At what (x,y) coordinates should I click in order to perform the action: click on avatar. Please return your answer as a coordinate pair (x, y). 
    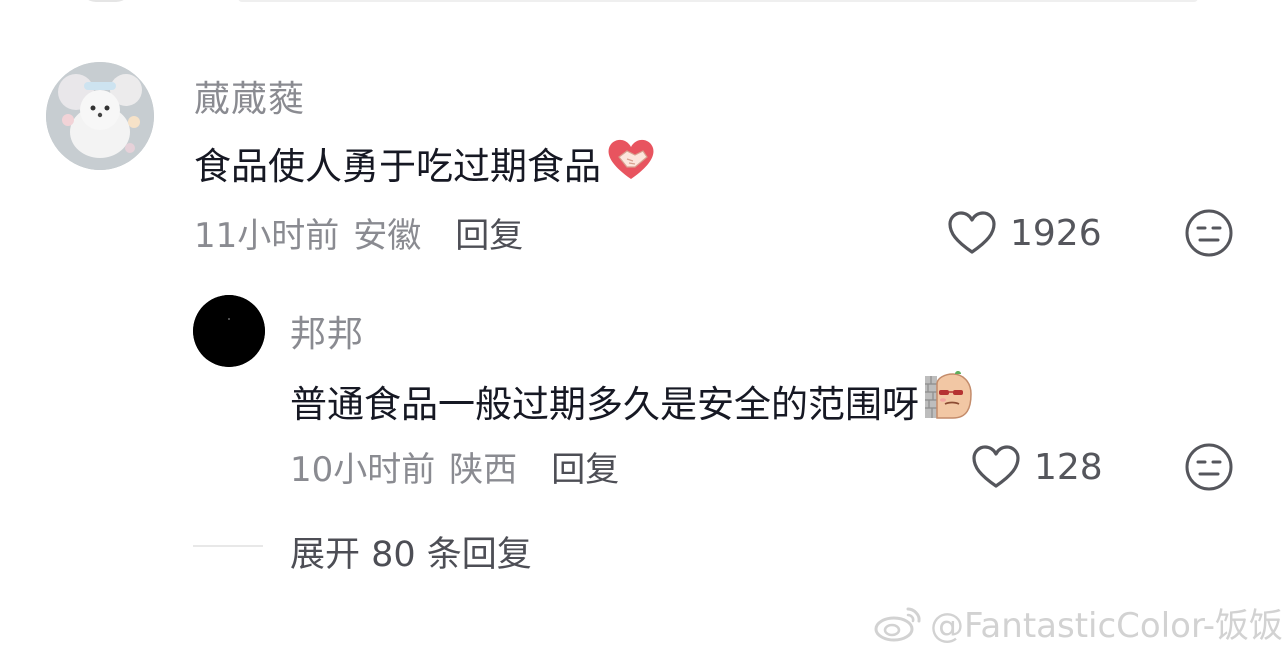
    Looking at the image, I should click on (229, 331).